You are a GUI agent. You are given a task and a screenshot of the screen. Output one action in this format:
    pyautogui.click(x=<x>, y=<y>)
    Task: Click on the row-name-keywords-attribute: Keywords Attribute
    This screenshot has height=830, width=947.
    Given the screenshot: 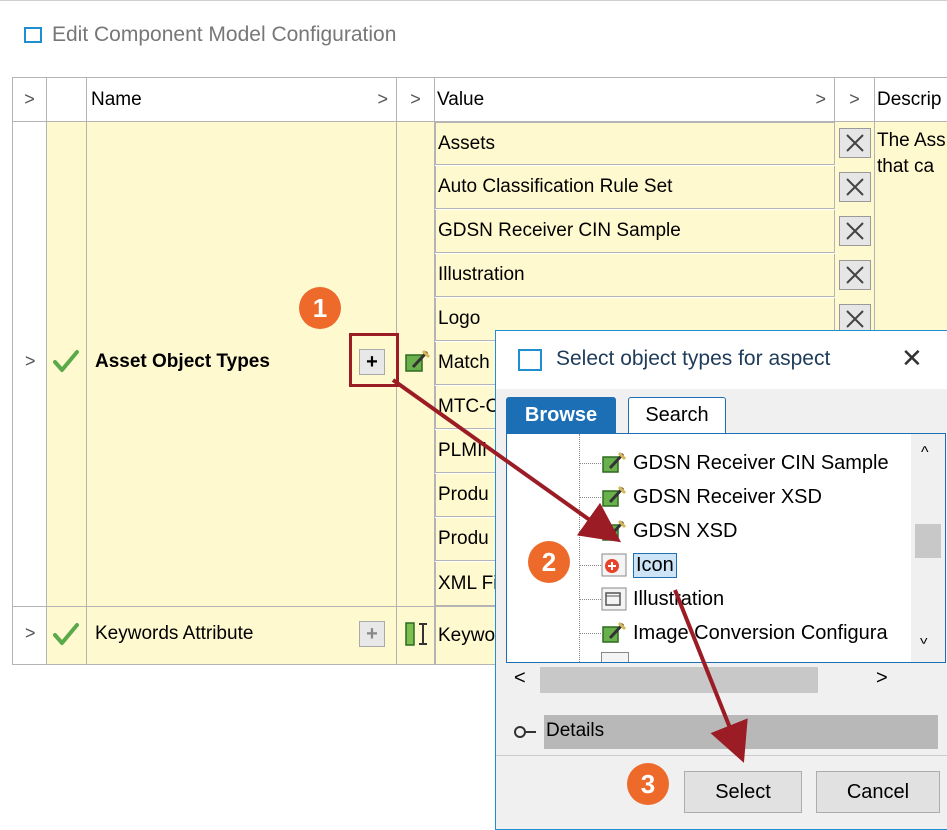 What is the action you would take?
    pyautogui.click(x=174, y=633)
    